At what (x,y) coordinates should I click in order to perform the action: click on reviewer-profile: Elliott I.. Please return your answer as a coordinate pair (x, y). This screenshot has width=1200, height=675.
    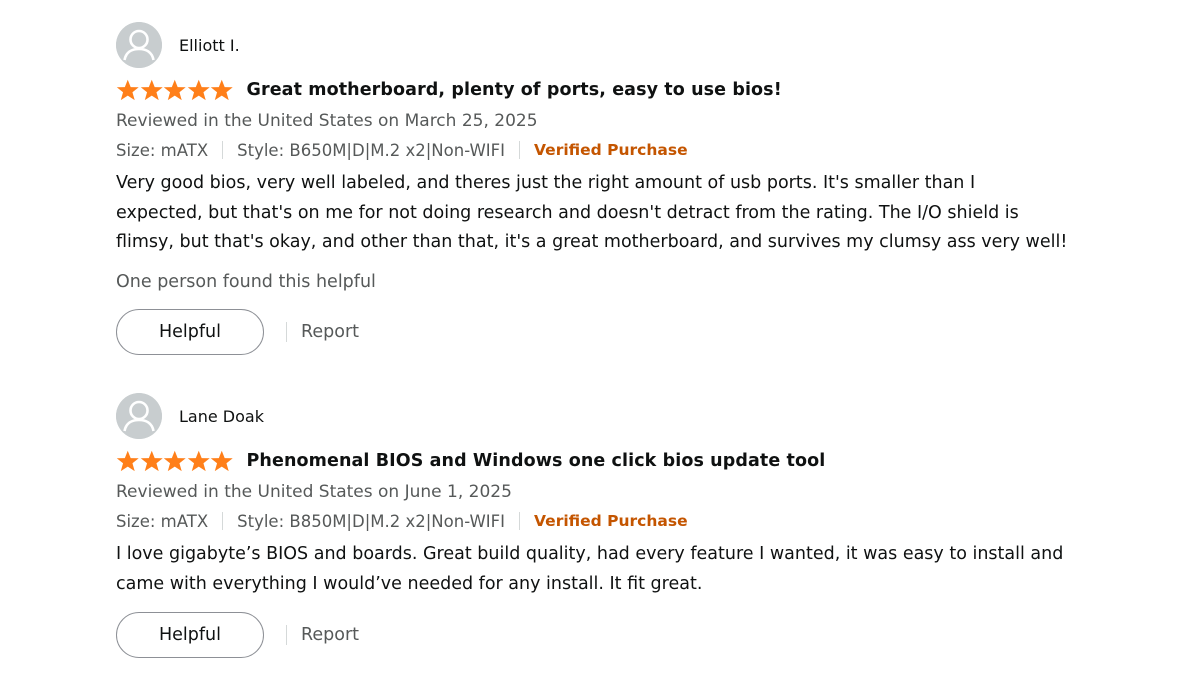
    Looking at the image, I should click on (646, 45).